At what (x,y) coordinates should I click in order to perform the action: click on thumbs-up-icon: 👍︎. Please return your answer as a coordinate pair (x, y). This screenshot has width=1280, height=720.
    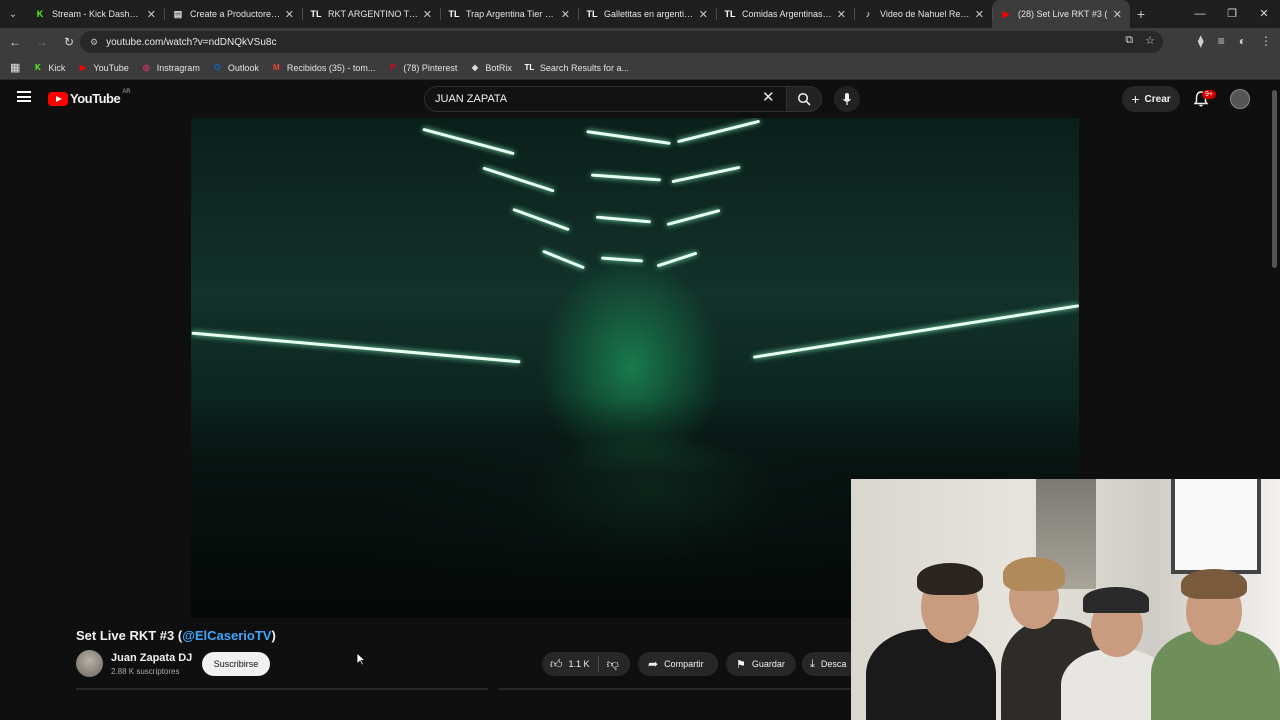
    Looking at the image, I should click on (556, 663).